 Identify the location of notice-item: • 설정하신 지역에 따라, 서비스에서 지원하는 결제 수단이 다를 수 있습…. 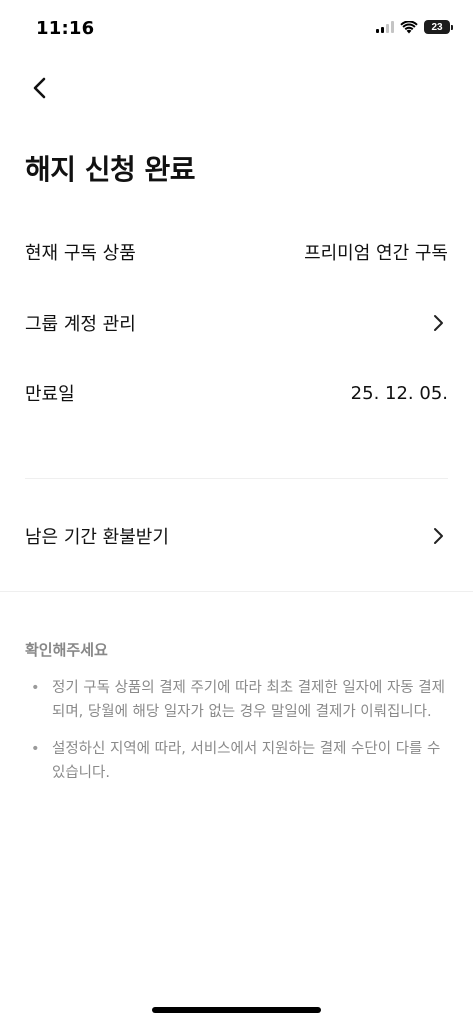
(237, 761).